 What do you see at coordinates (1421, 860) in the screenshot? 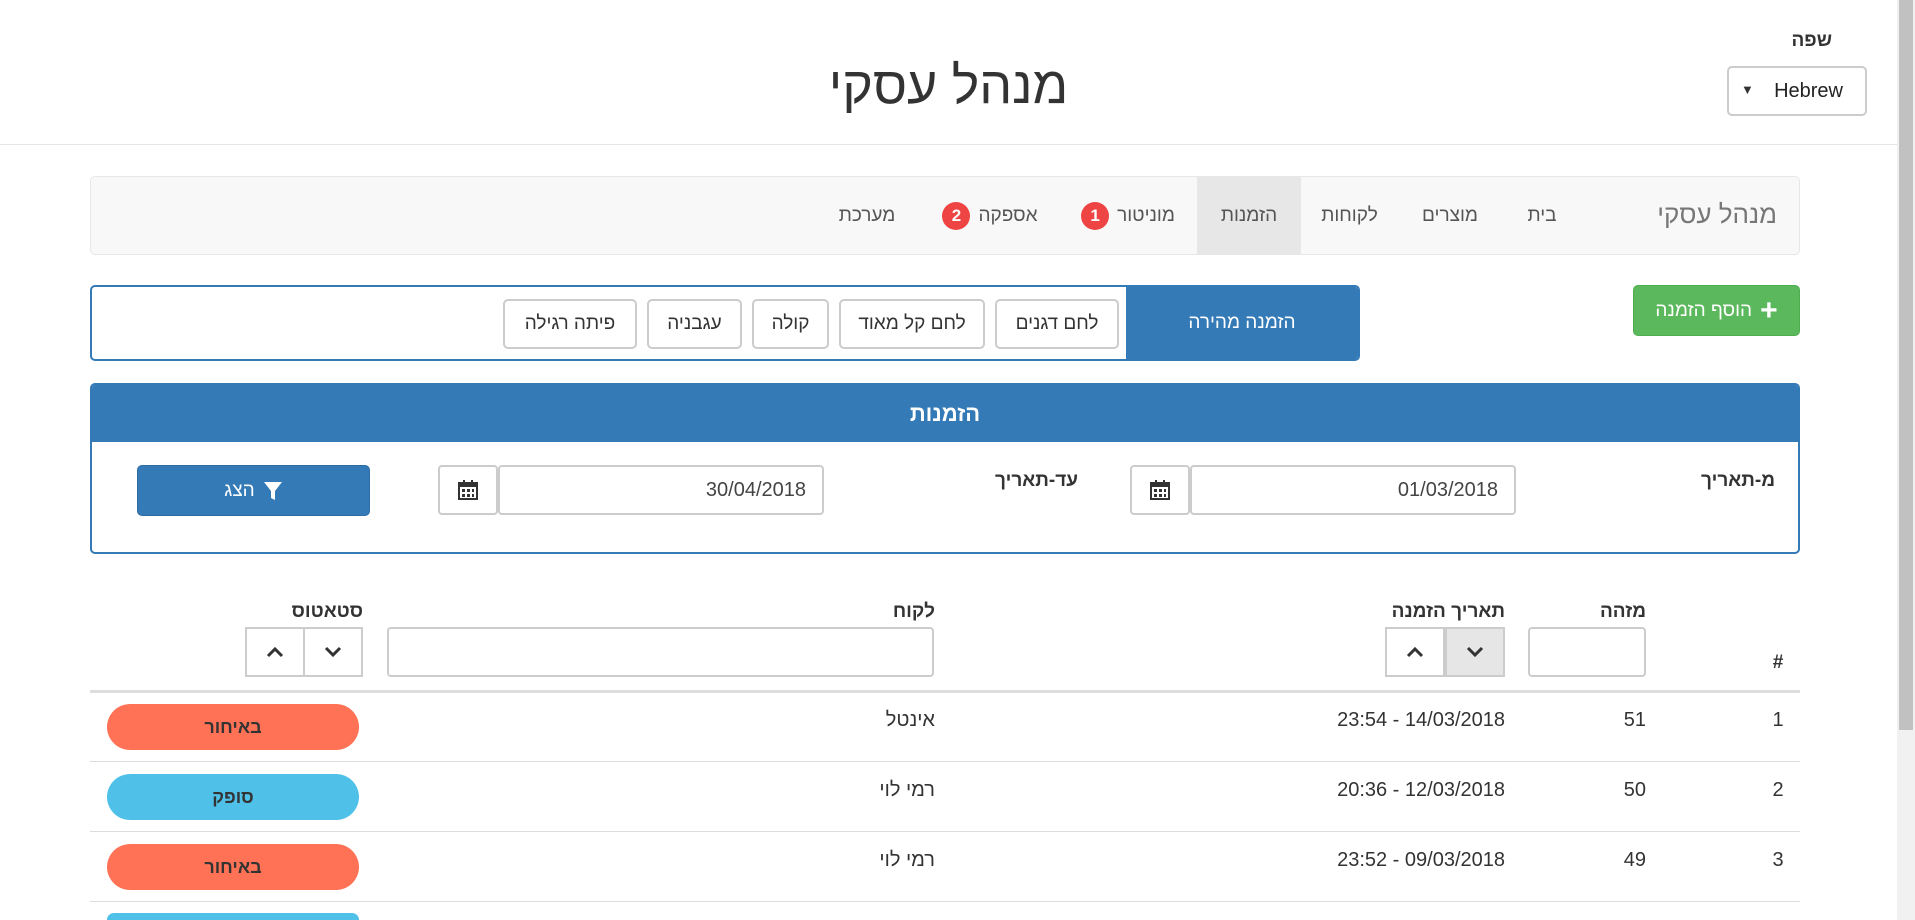
I see `row-date: 23:52 - 09/03/2018` at bounding box center [1421, 860].